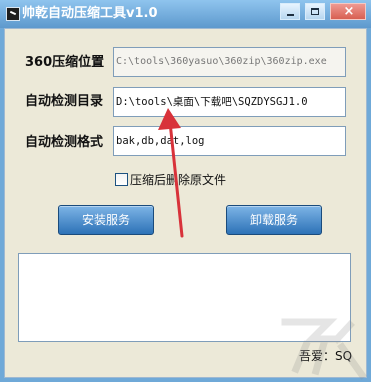  I want to click on watch-directory-field: D:\tools\桌面\下载吧\SQZDYSGJ1.0, so click(229, 102).